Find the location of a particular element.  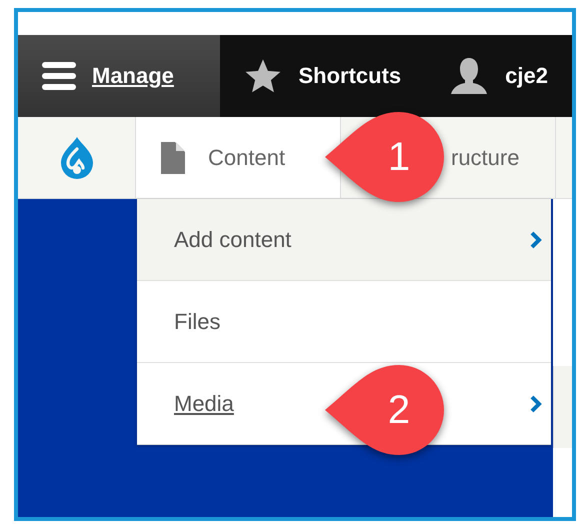

callout-marker: 2 is located at coordinates (384, 410).